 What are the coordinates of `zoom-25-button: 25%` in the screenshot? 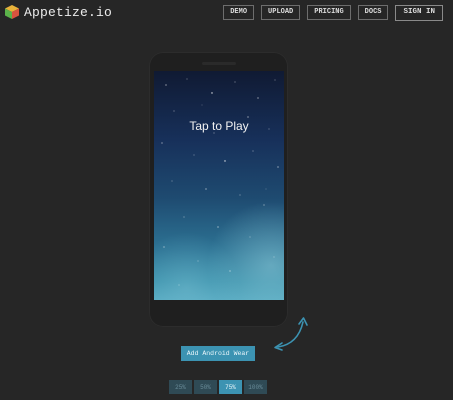 It's located at (180, 387).